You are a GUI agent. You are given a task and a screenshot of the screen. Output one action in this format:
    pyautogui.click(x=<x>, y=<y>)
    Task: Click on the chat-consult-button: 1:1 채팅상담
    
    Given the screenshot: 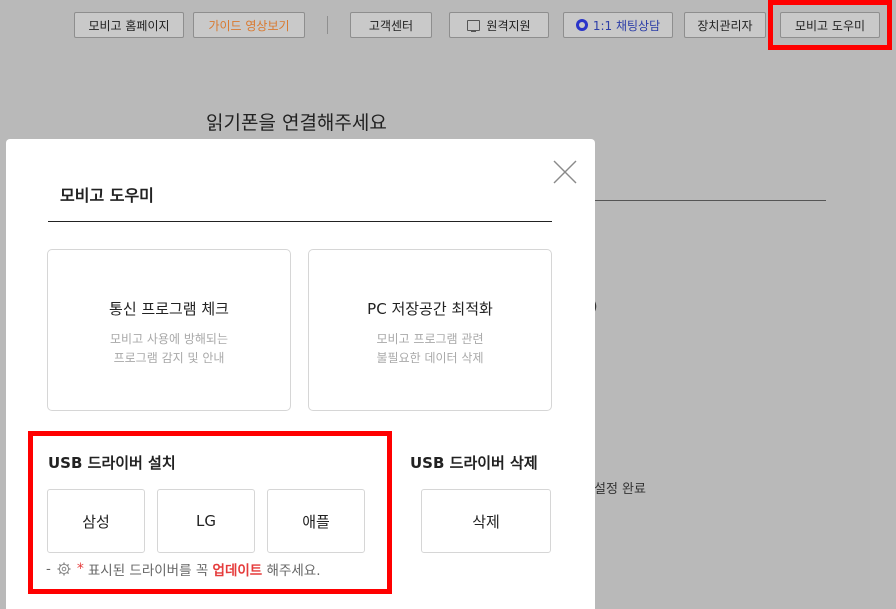 What is the action you would take?
    pyautogui.click(x=618, y=25)
    